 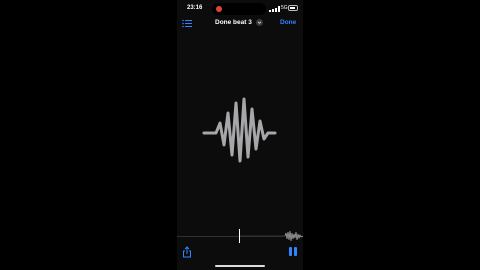 I want to click on bottom-toolbar, so click(x=240, y=252).